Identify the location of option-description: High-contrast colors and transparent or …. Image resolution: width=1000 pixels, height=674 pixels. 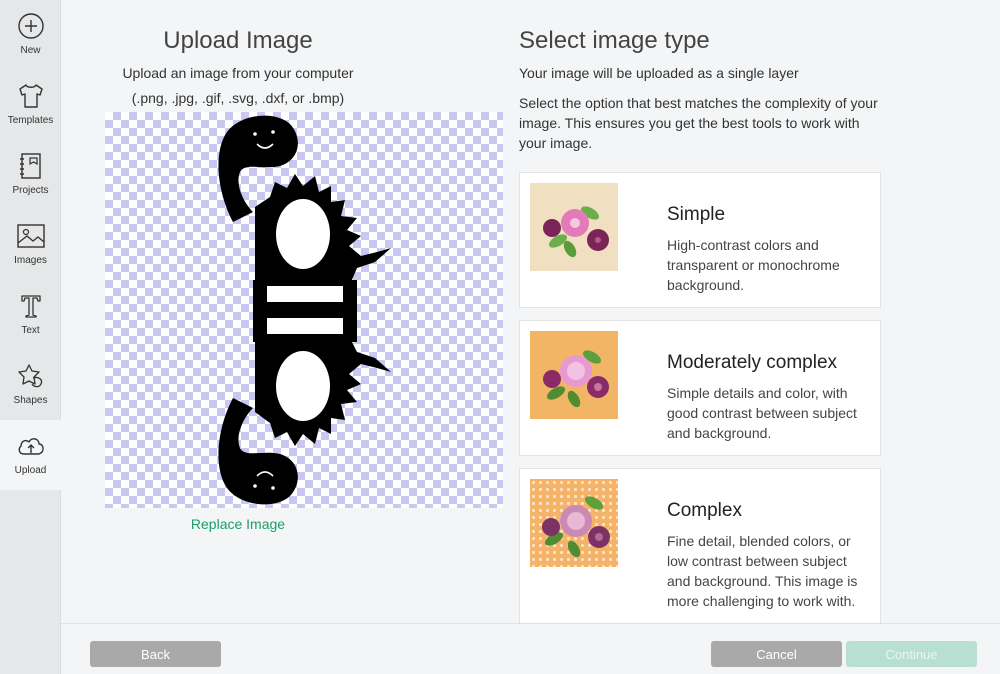
(753, 265).